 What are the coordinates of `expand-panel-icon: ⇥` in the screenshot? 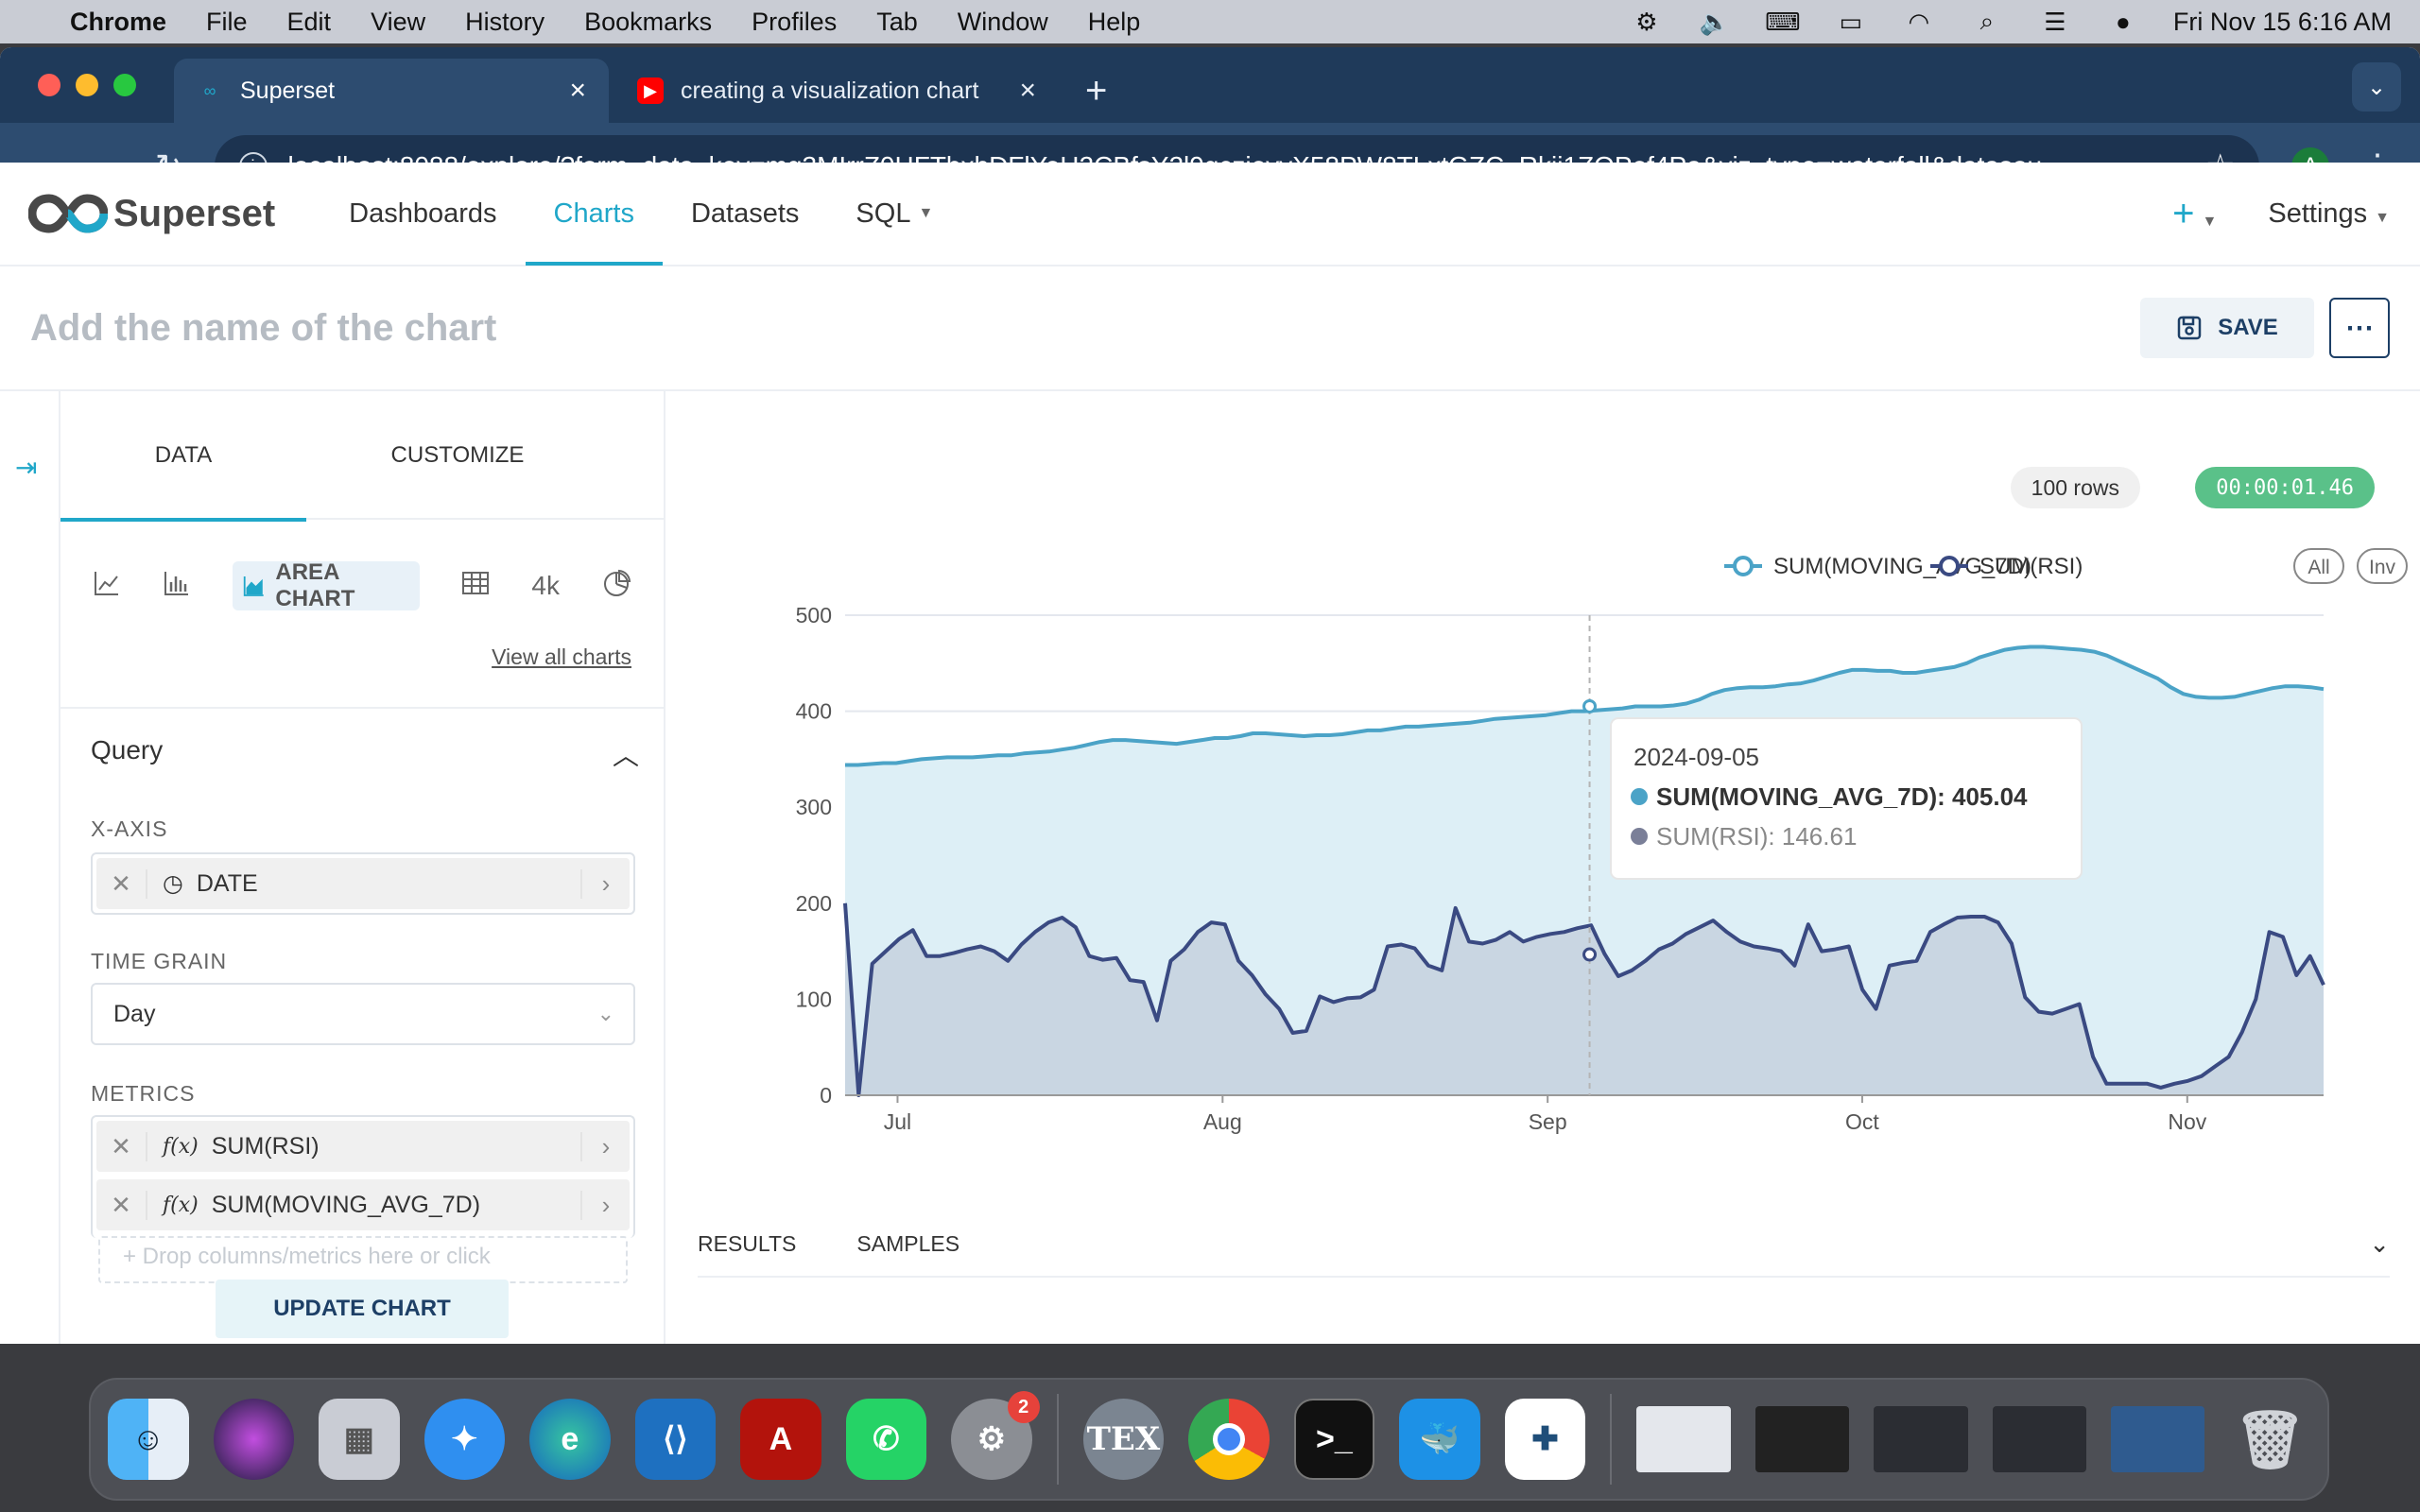 It's located at (26, 467).